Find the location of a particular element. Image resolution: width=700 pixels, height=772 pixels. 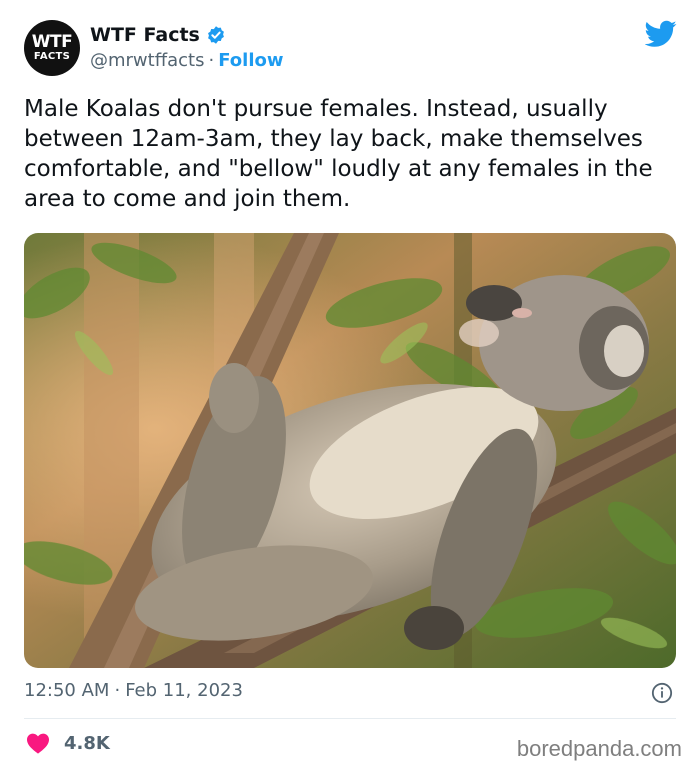

timestamp-row: 12:50 AM · Feb 11, 2023 is located at coordinates (133, 690).